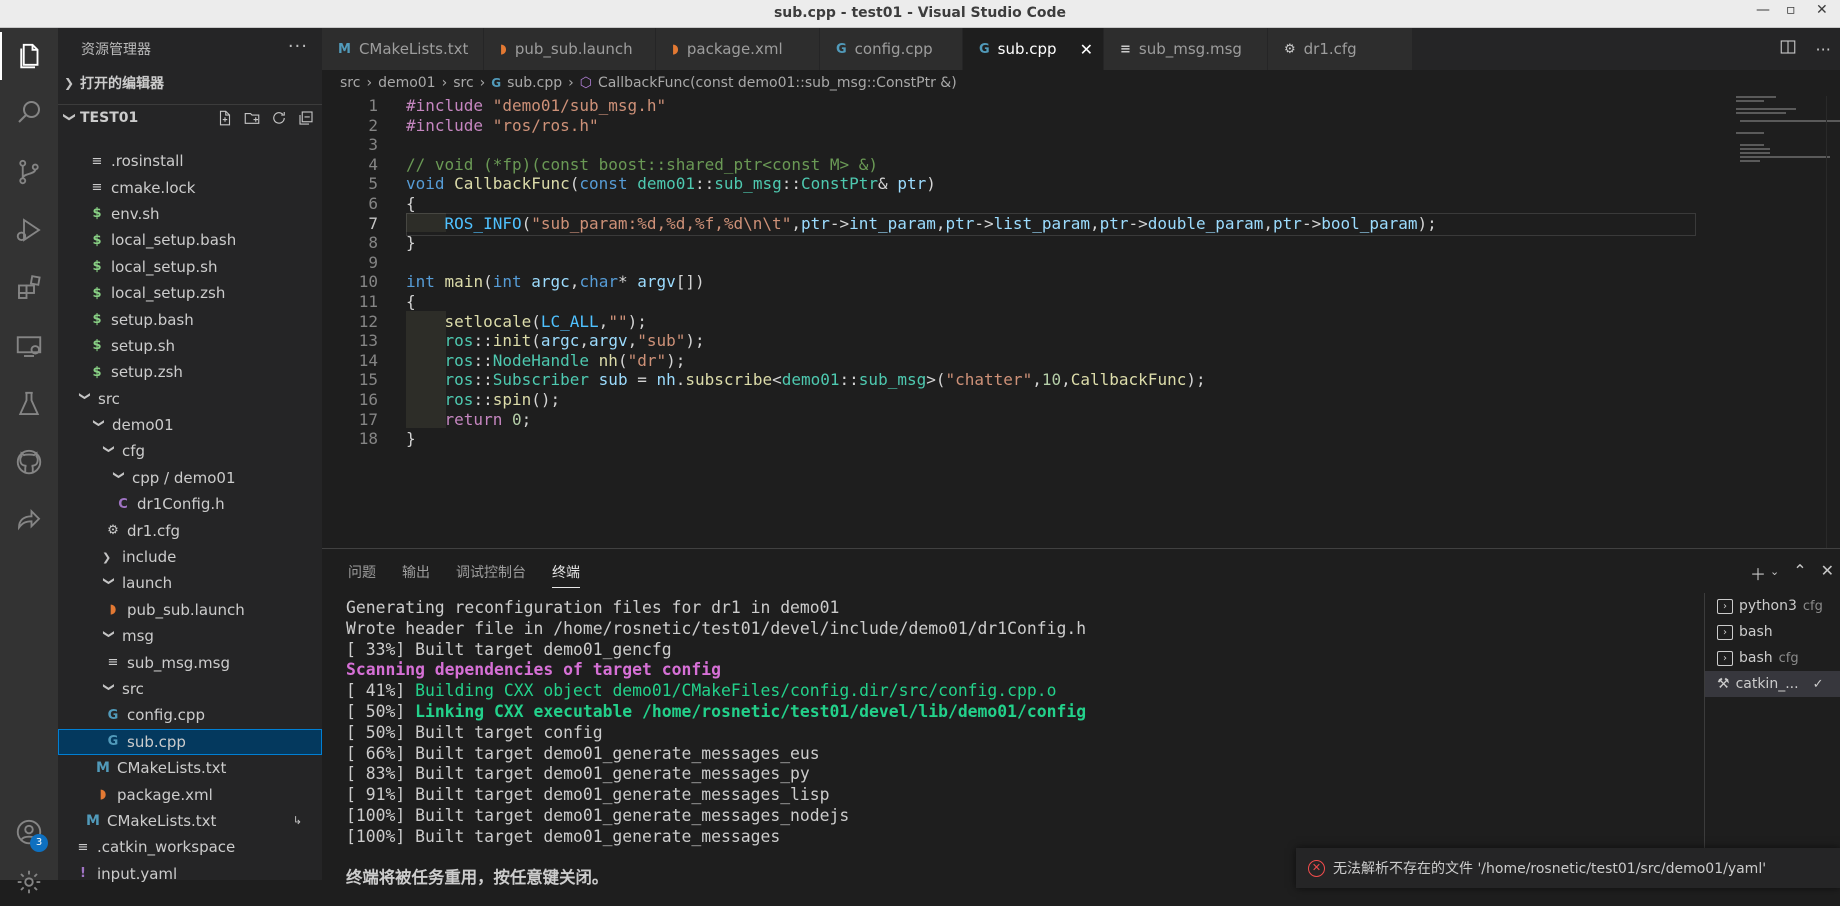 This screenshot has height=906, width=1840. What do you see at coordinates (190, 504) in the screenshot?
I see `tree-item: Cdr1Config.h` at bounding box center [190, 504].